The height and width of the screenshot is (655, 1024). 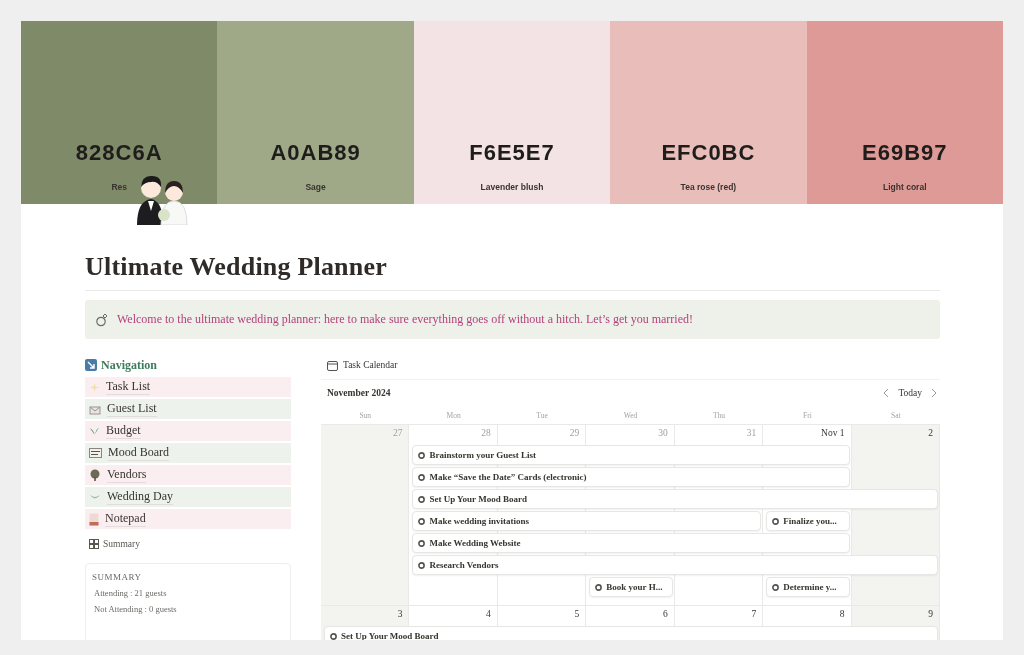 I want to click on date-number: 31, so click(x=751, y=433).